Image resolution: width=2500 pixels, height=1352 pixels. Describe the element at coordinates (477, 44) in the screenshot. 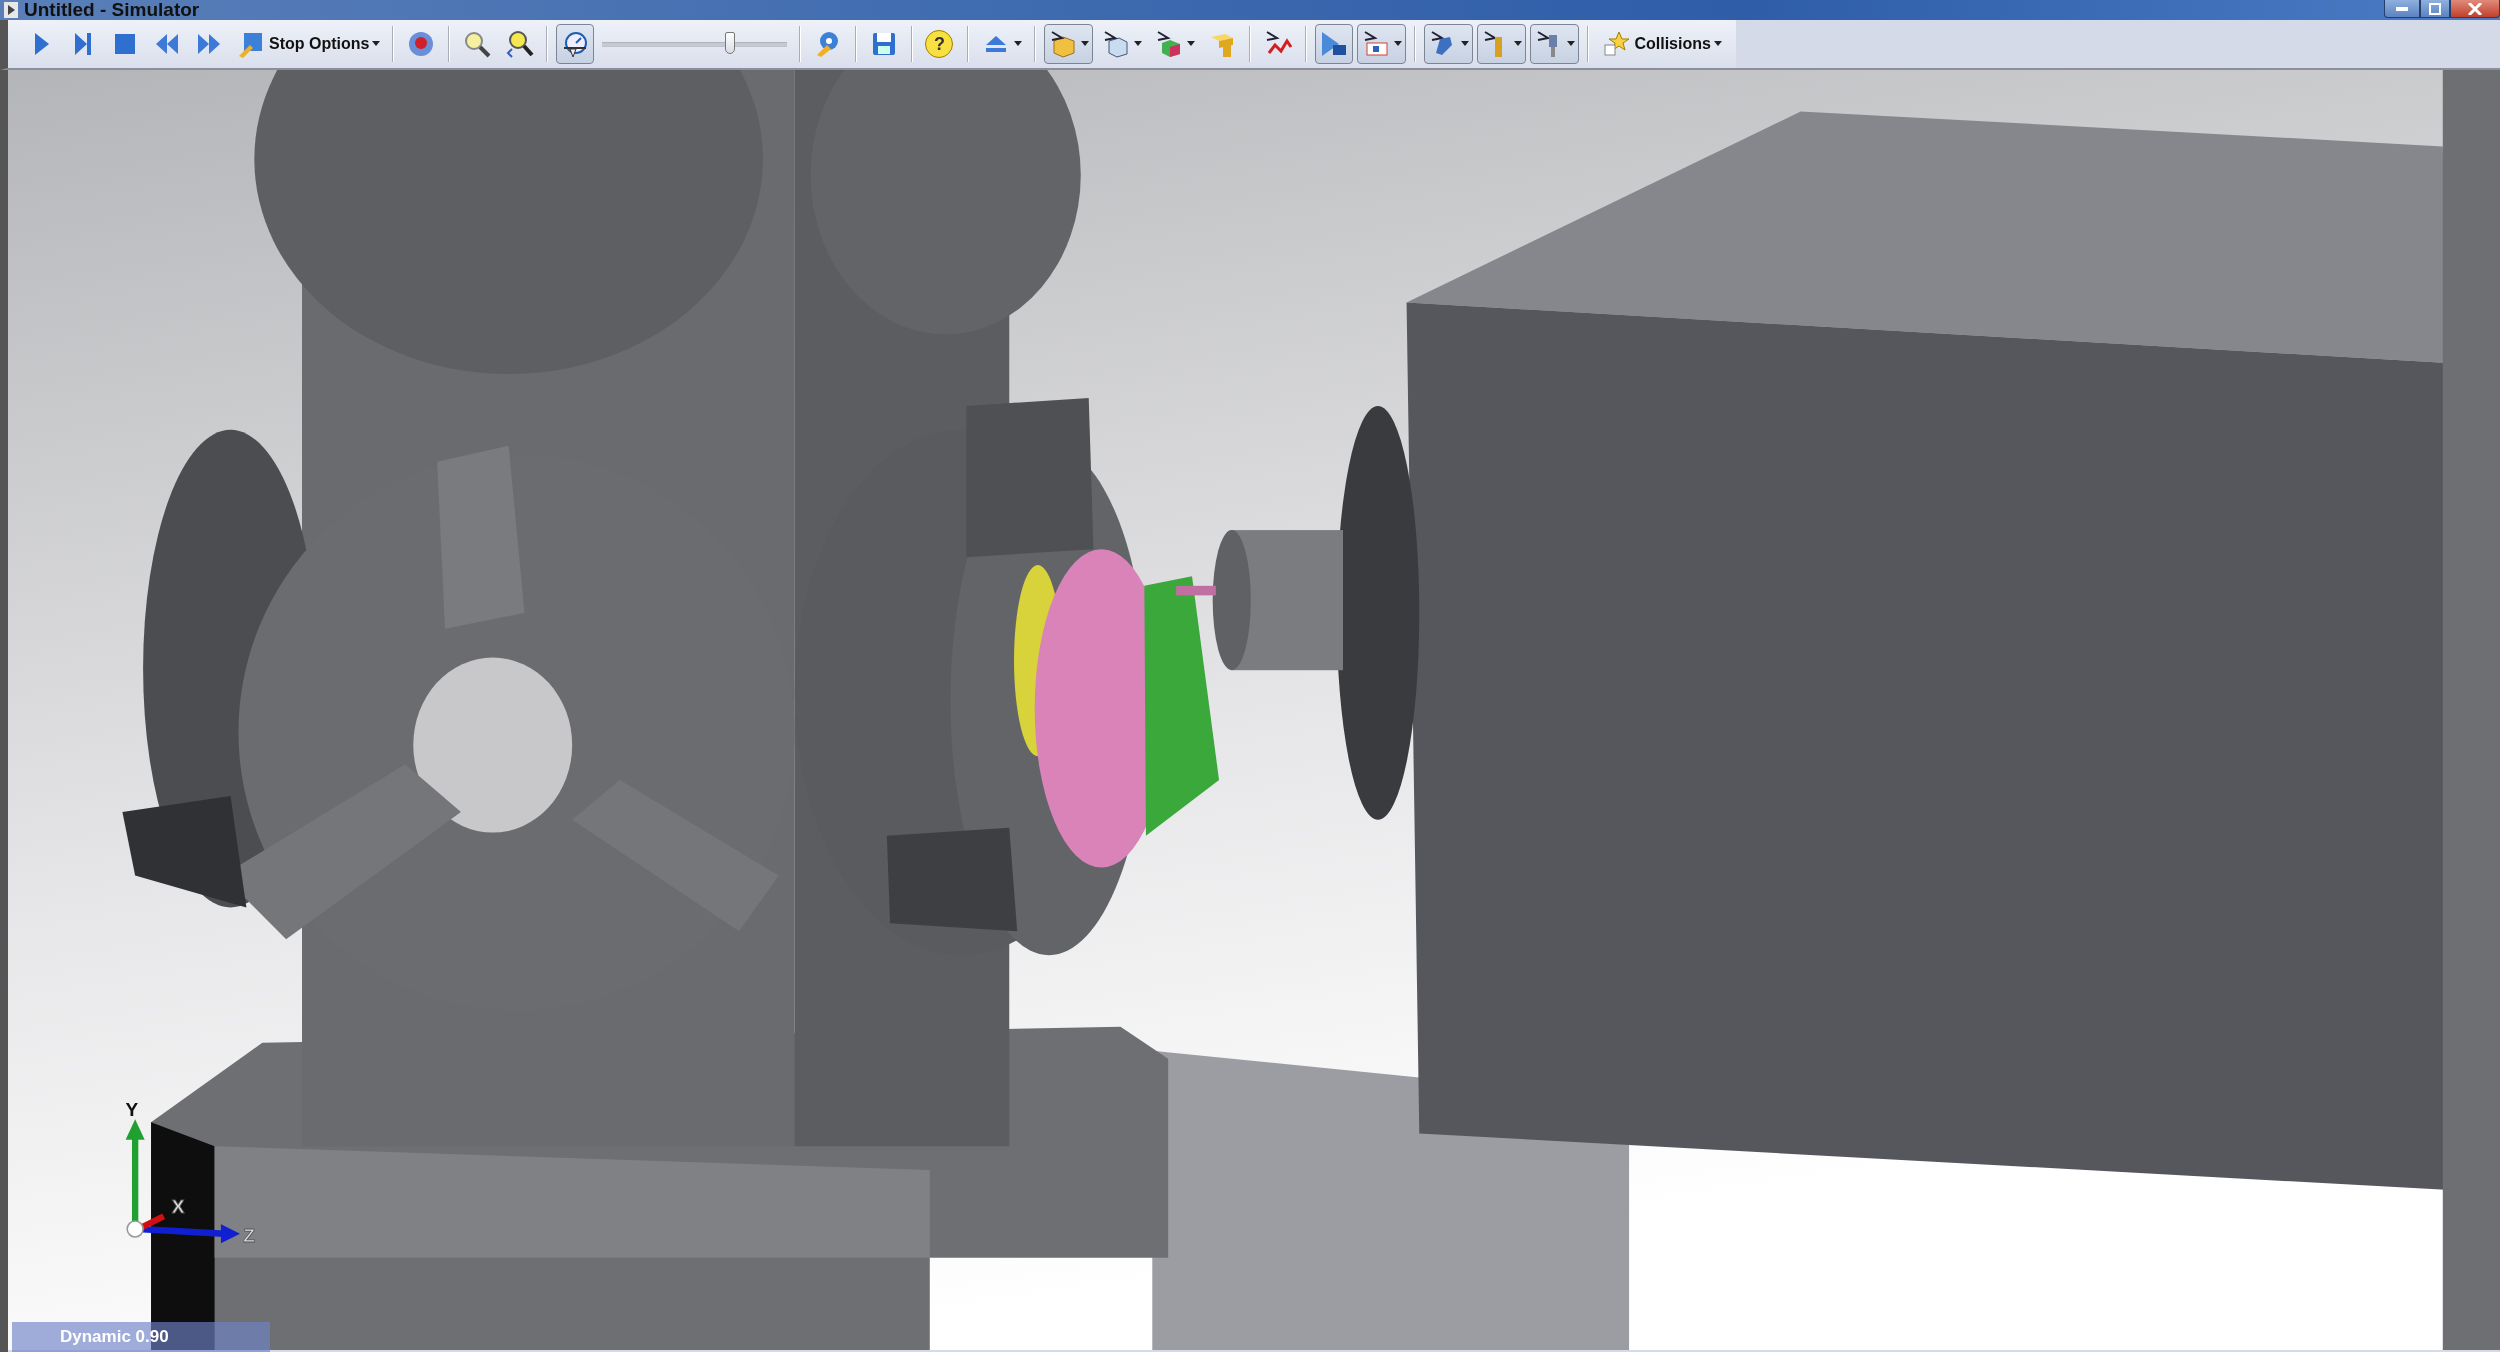

I see `zoom-icon` at that location.